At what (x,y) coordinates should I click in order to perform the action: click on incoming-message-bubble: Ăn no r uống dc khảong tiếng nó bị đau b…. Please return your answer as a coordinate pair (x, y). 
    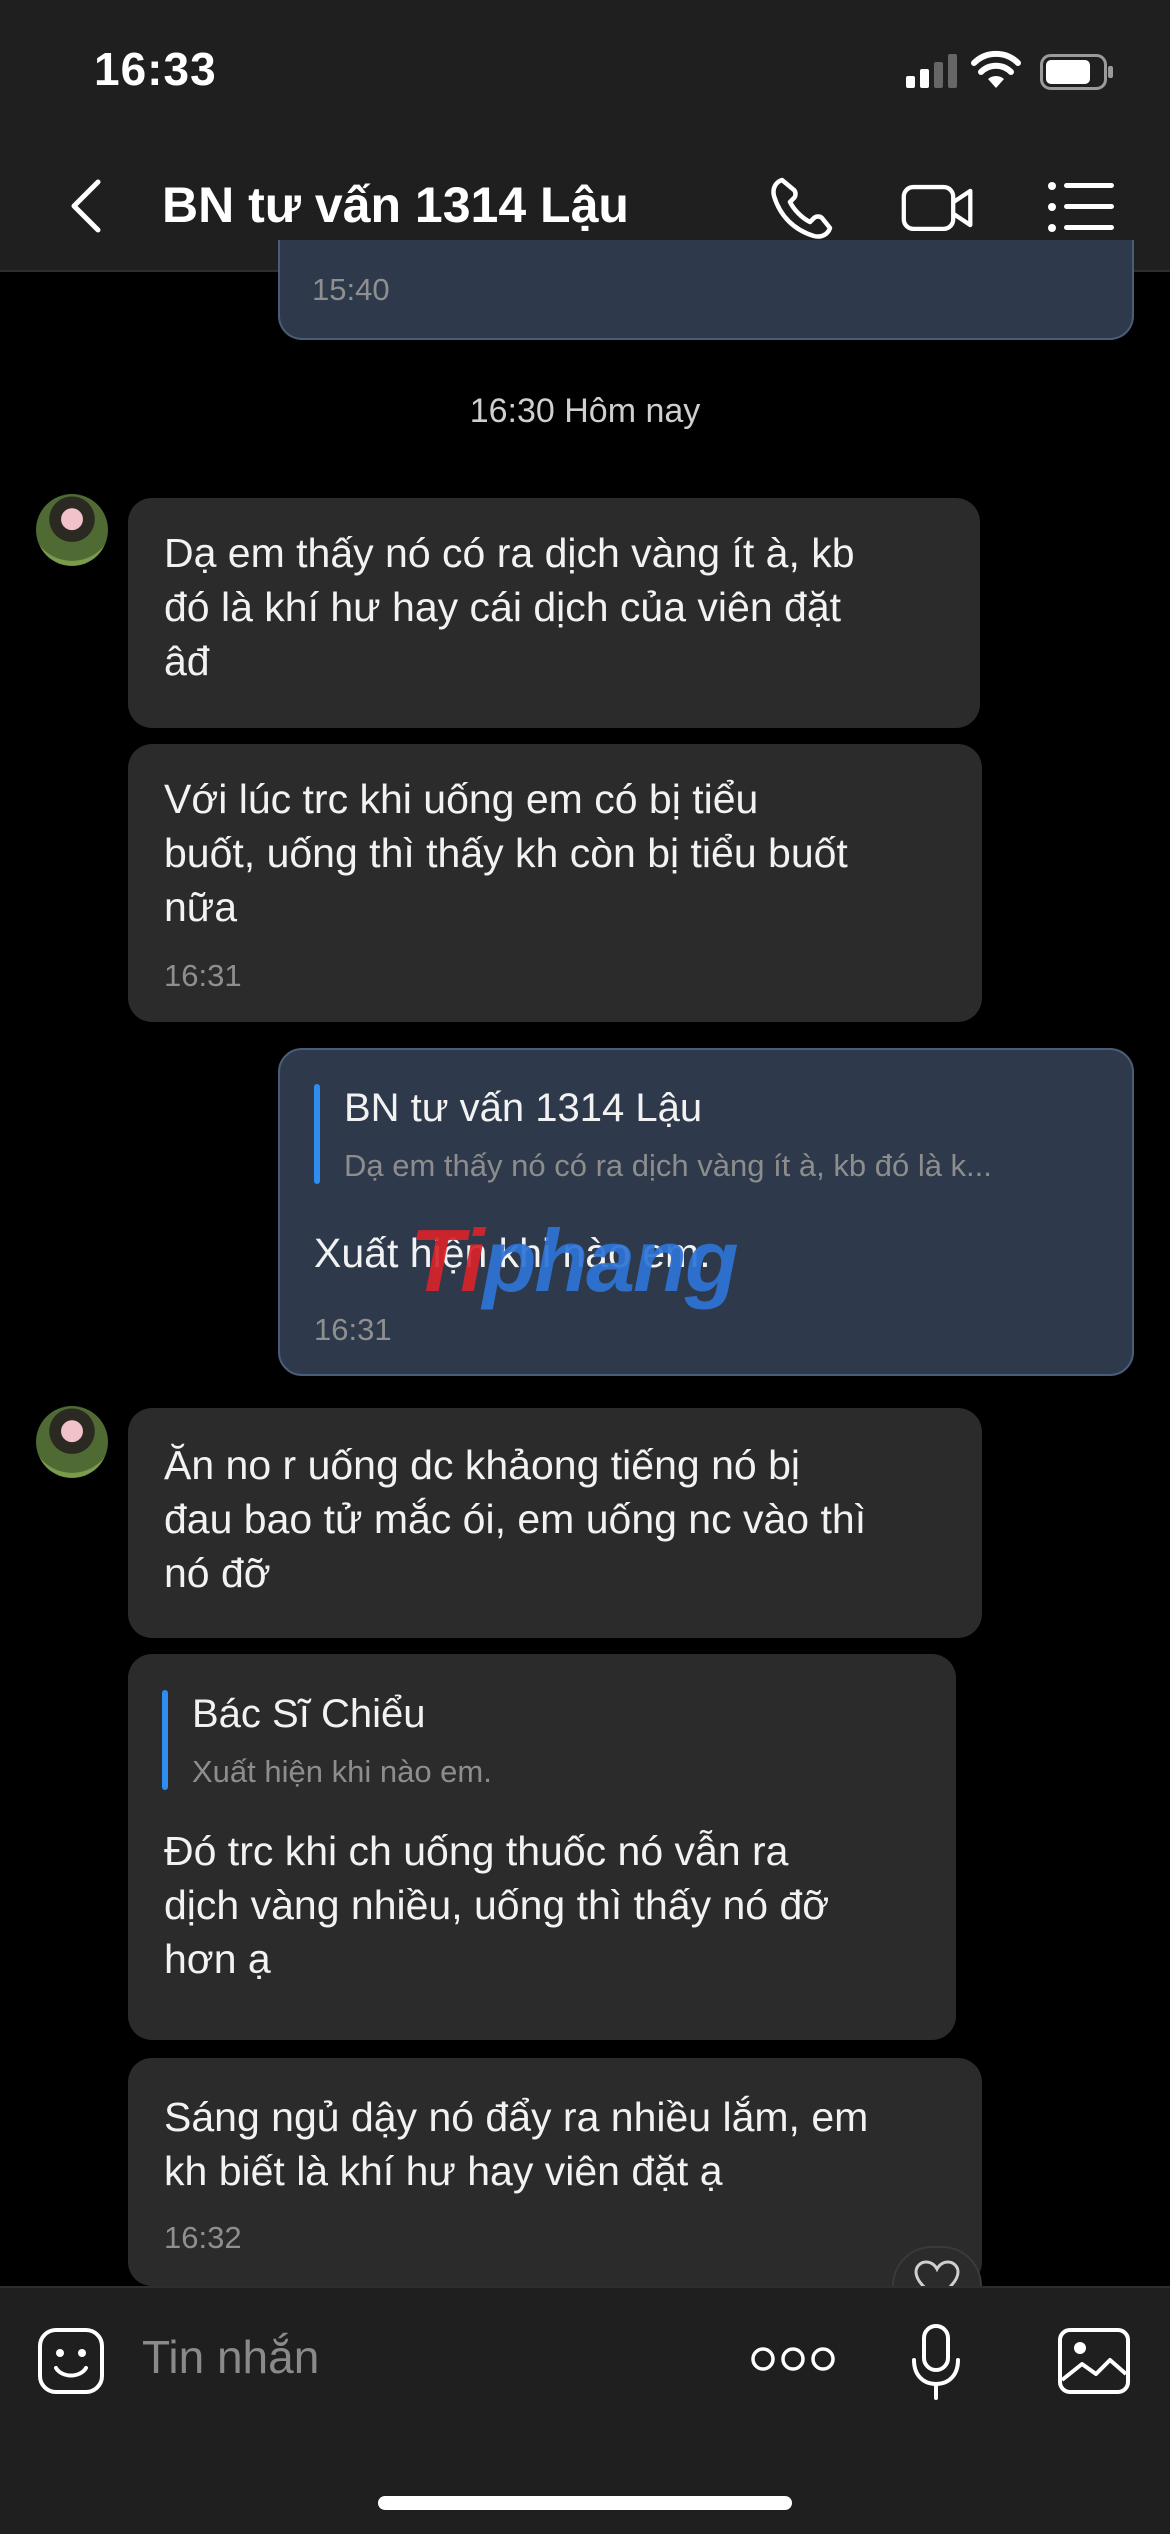
    Looking at the image, I should click on (555, 1523).